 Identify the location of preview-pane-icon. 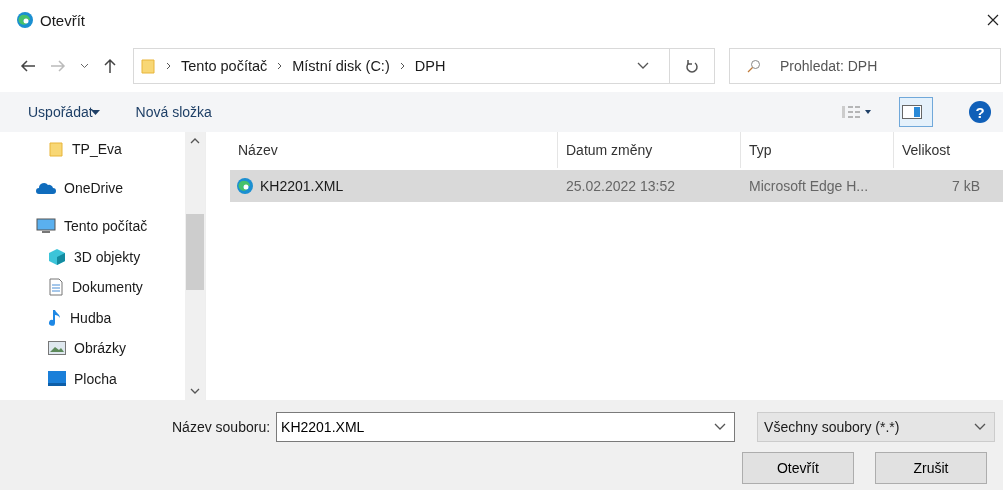
(912, 112).